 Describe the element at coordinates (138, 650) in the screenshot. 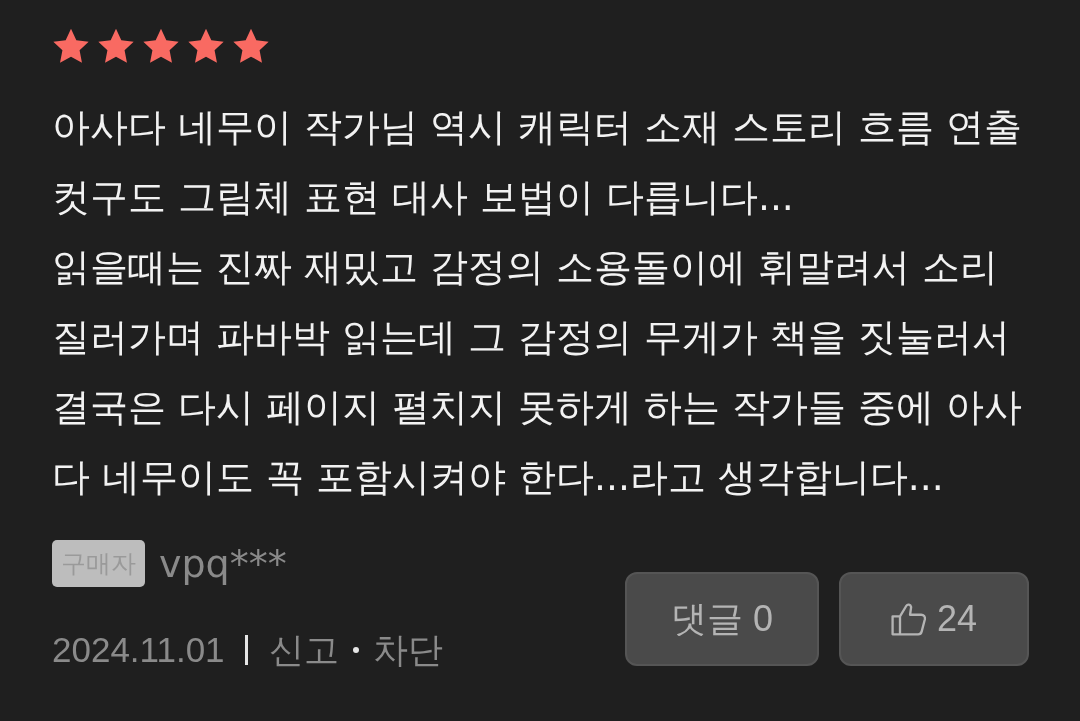

I see `review-date: 2024.11.01` at that location.